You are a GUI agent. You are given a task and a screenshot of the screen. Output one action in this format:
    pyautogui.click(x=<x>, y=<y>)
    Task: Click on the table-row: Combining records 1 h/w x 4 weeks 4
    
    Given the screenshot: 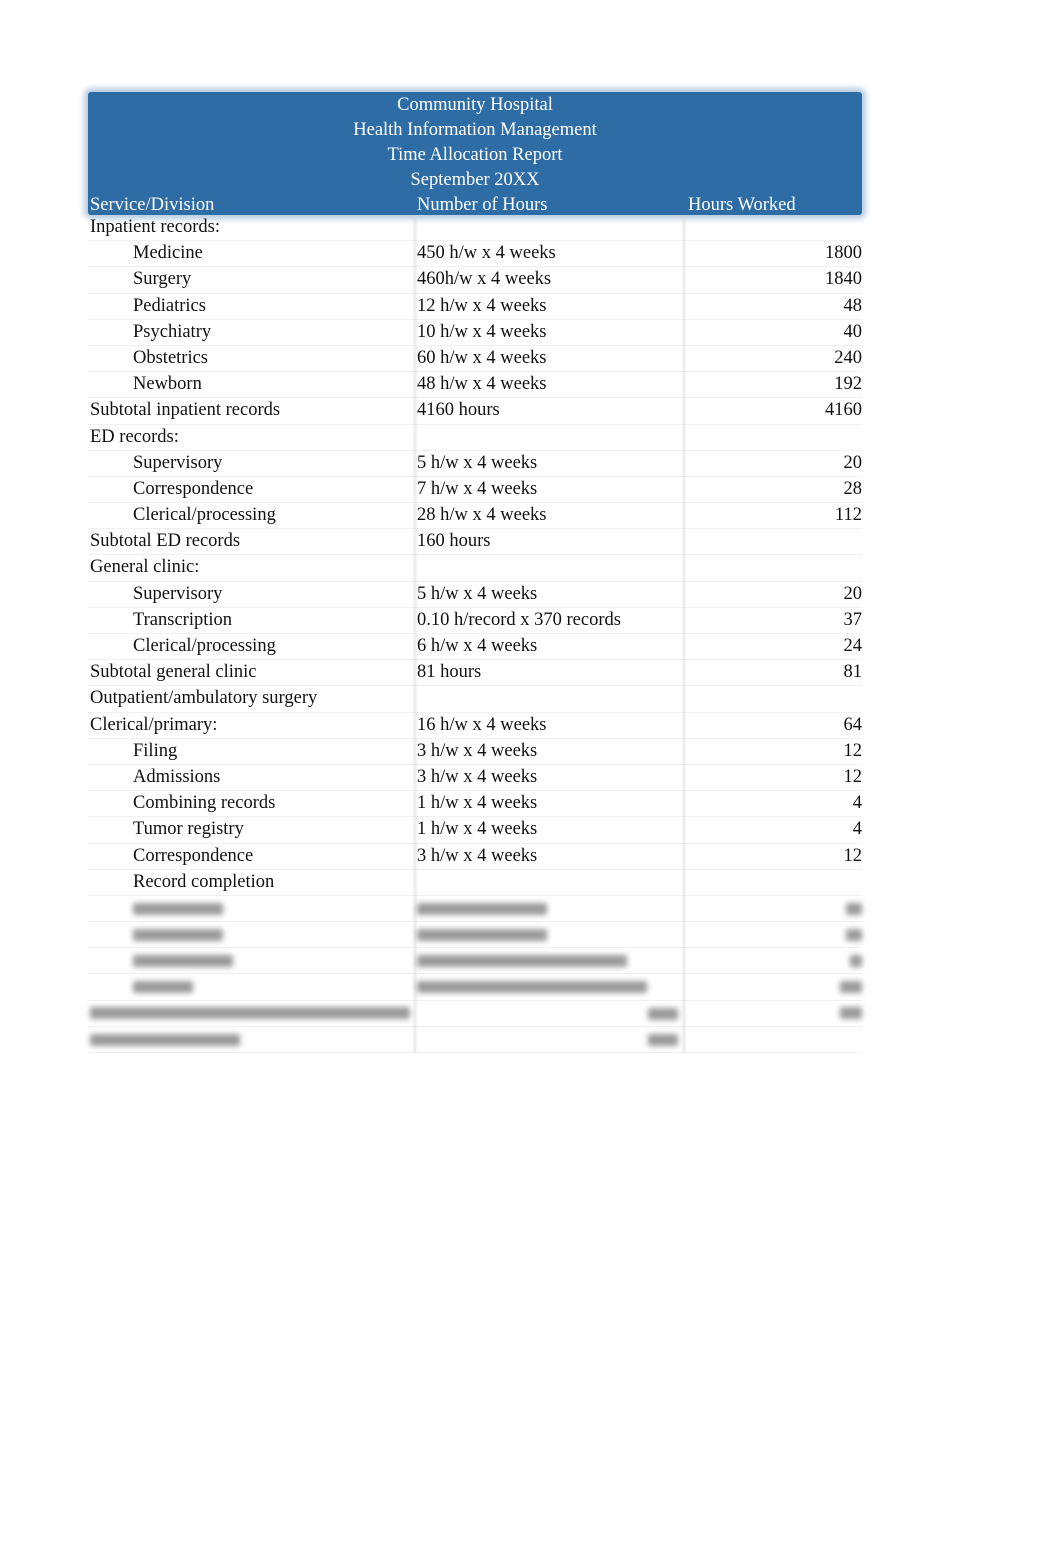 What is the action you would take?
    pyautogui.click(x=475, y=804)
    